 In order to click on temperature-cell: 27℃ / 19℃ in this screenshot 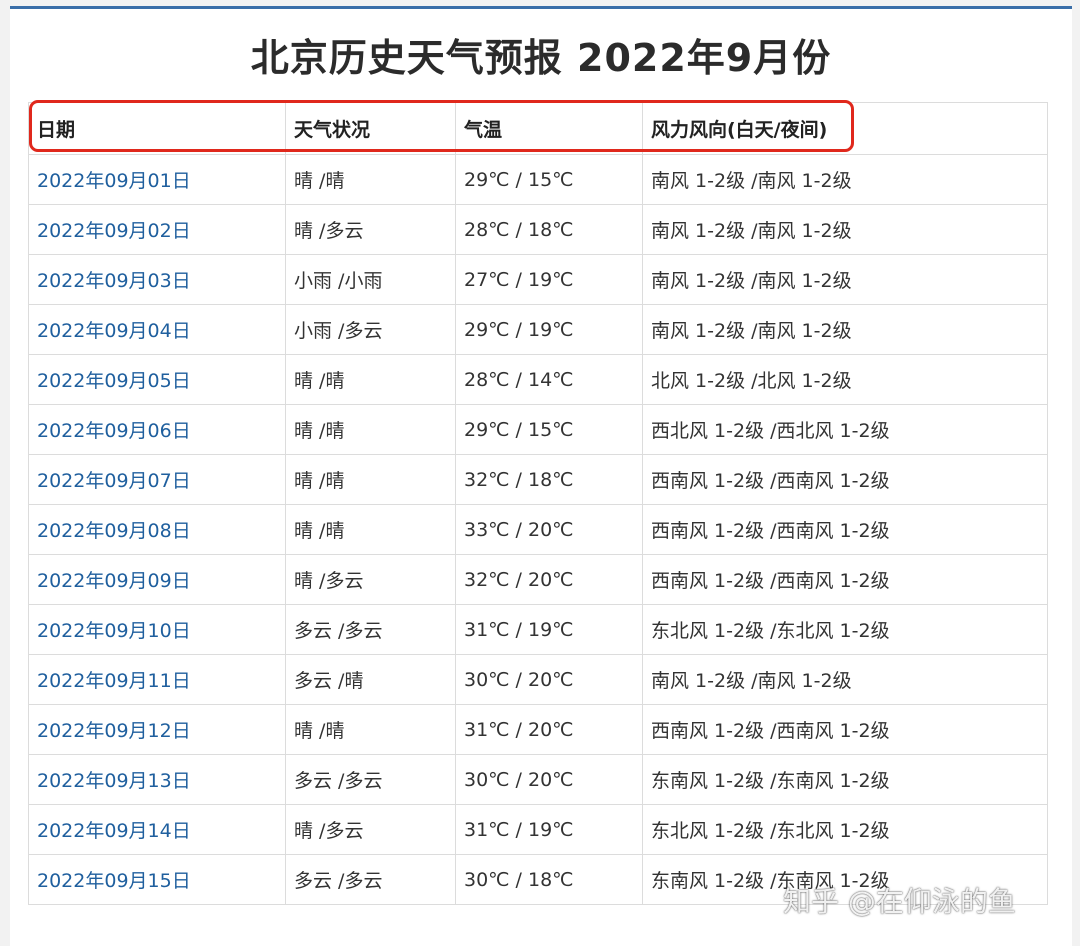, I will do `click(549, 279)`.